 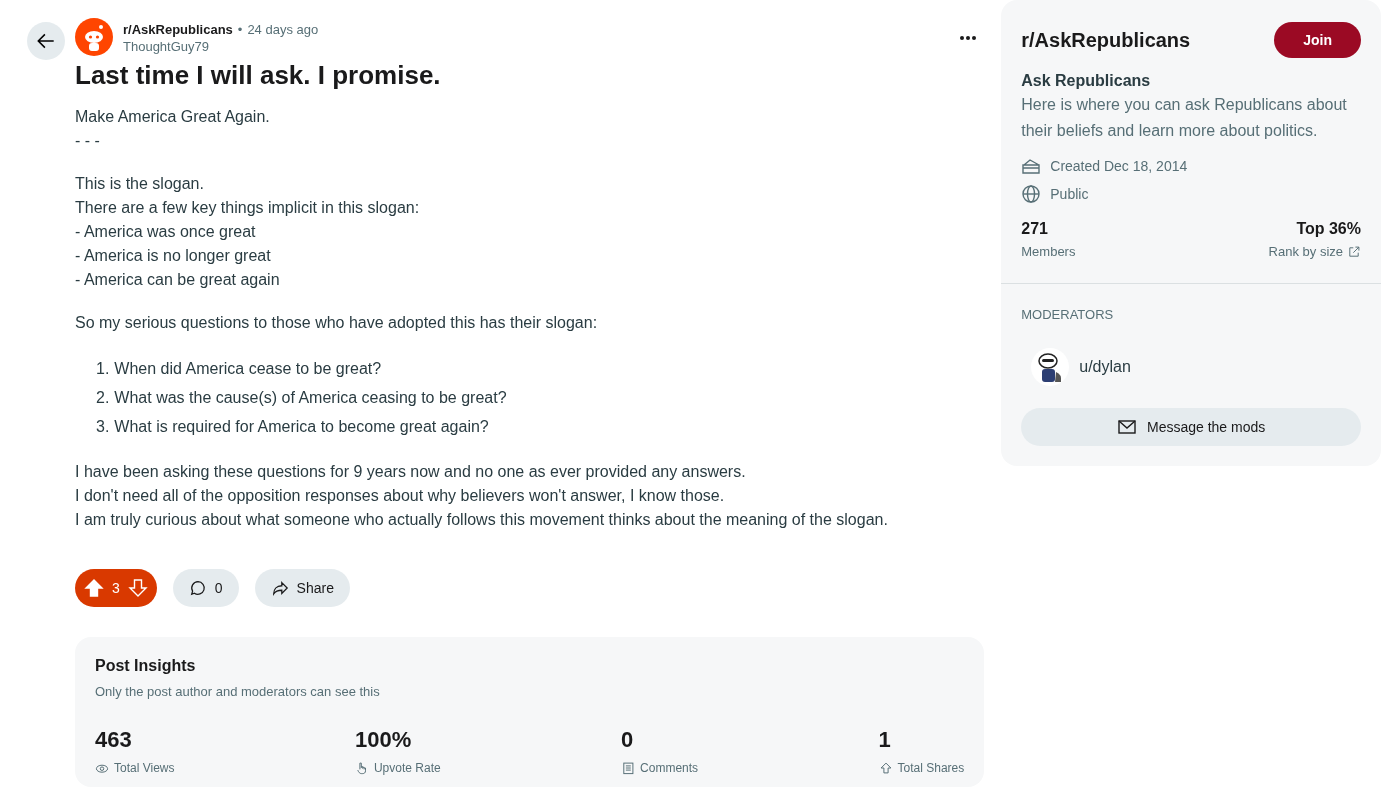 What do you see at coordinates (1050, 367) in the screenshot?
I see `user-avatar` at bounding box center [1050, 367].